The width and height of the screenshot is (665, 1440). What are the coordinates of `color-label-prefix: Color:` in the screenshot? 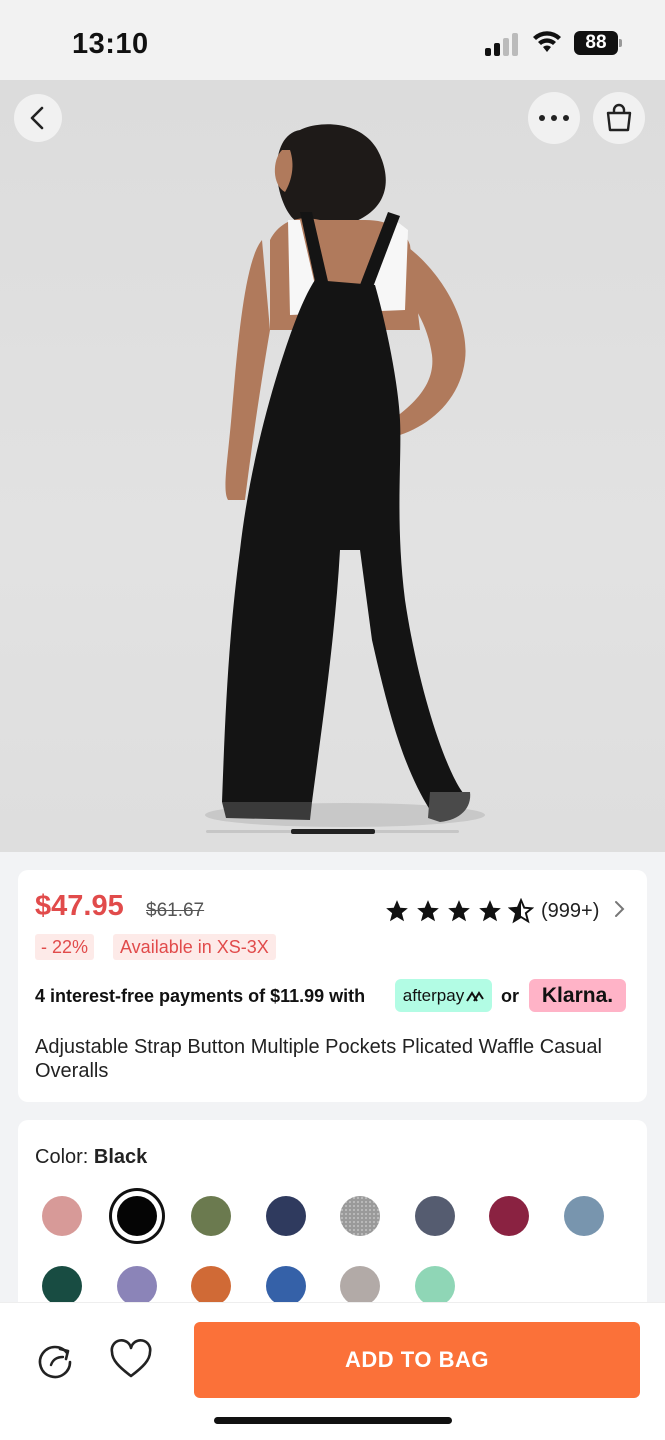 It's located at (62, 1157).